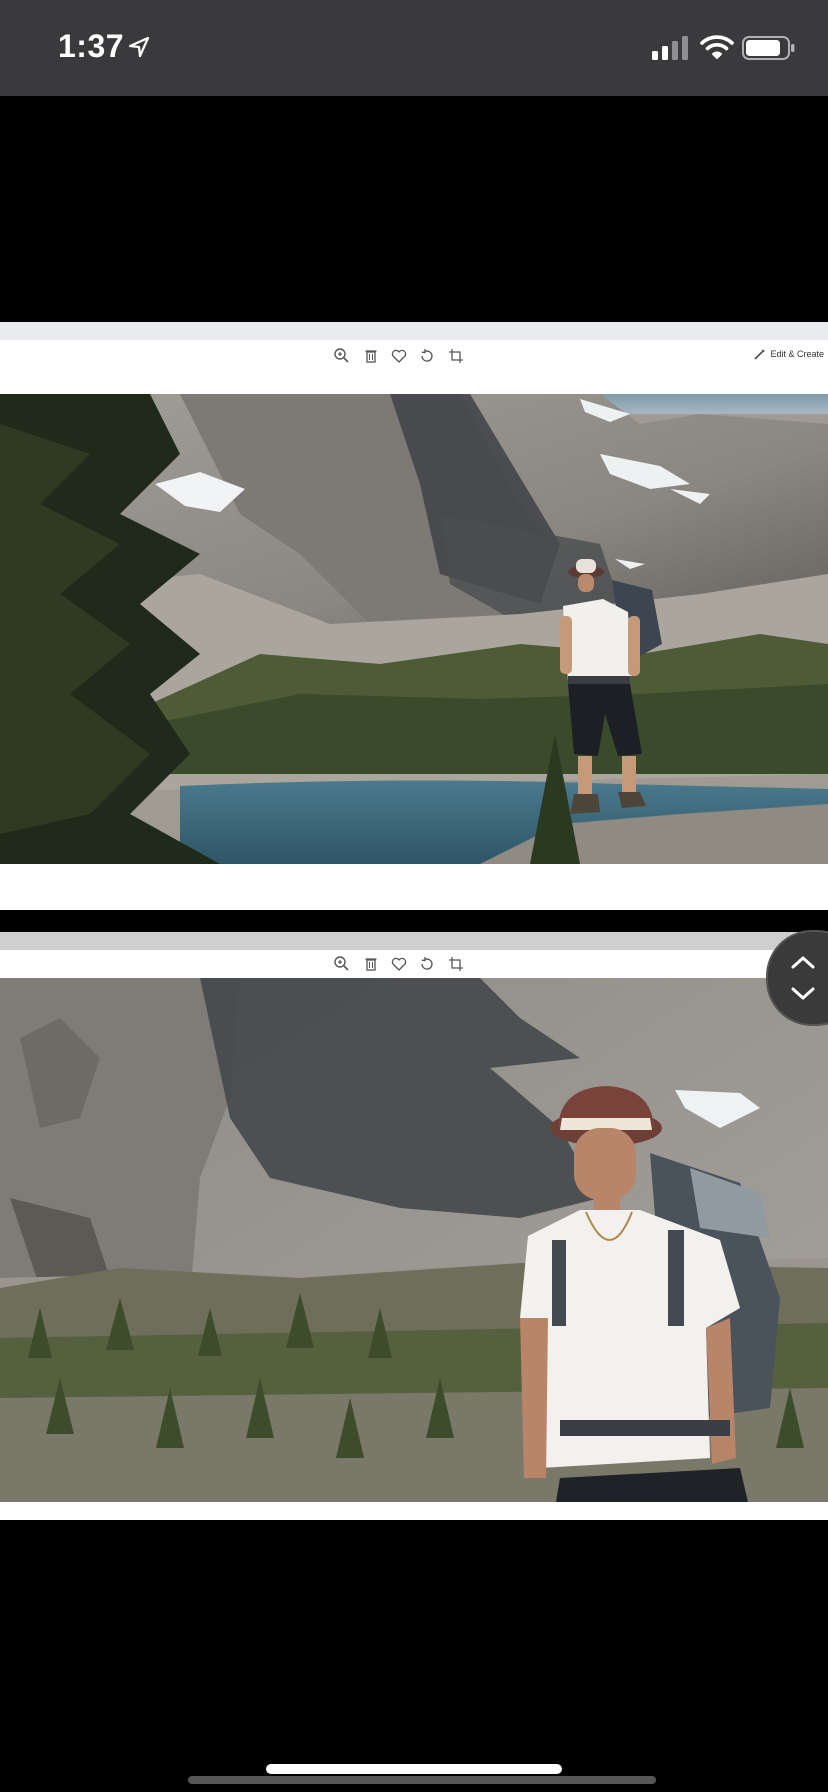 The height and width of the screenshot is (1792, 828). What do you see at coordinates (768, 48) in the screenshot?
I see `battery-icon` at bounding box center [768, 48].